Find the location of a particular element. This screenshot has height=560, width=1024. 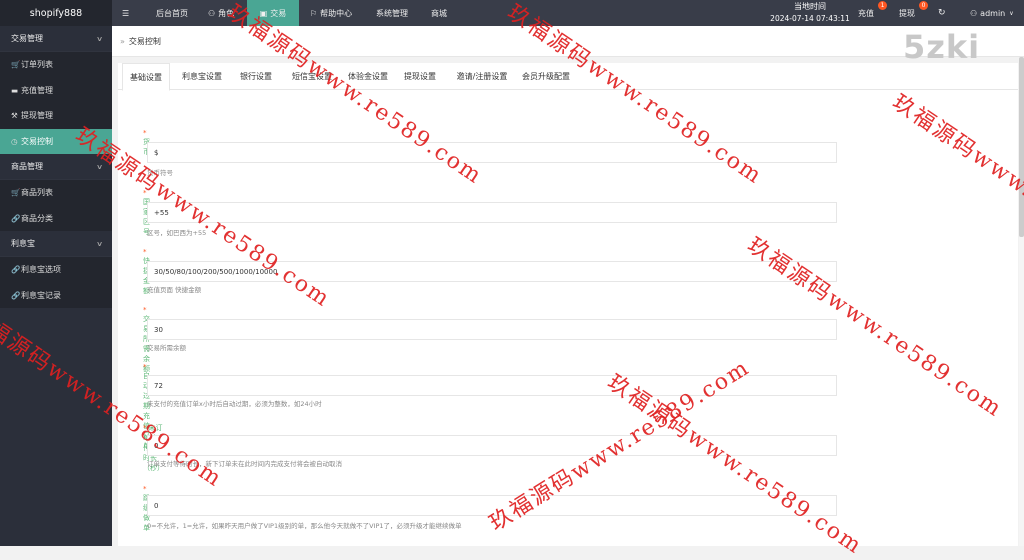

sidebar-item-label: 利息宝选项 is located at coordinates (41, 270).